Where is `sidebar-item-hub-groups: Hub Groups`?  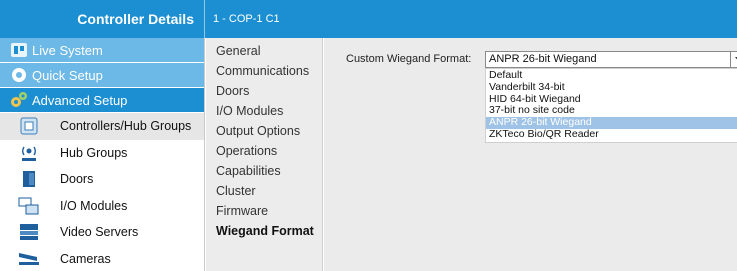 sidebar-item-hub-groups: Hub Groups is located at coordinates (102, 153).